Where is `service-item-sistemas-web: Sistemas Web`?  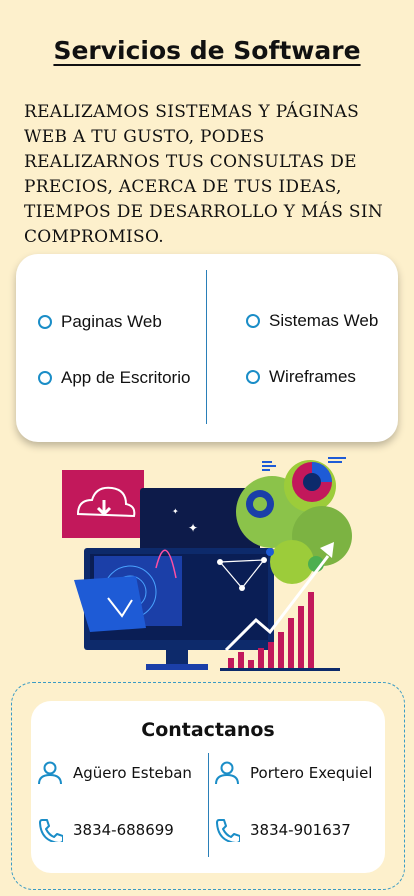
service-item-sistemas-web: Sistemas Web is located at coordinates (312, 321).